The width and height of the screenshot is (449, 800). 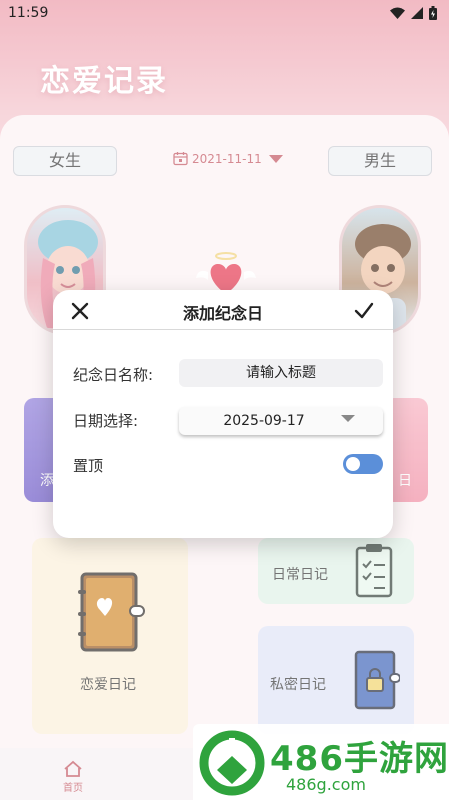 What do you see at coordinates (359, 759) in the screenshot?
I see `watermark-text: 486手游网` at bounding box center [359, 759].